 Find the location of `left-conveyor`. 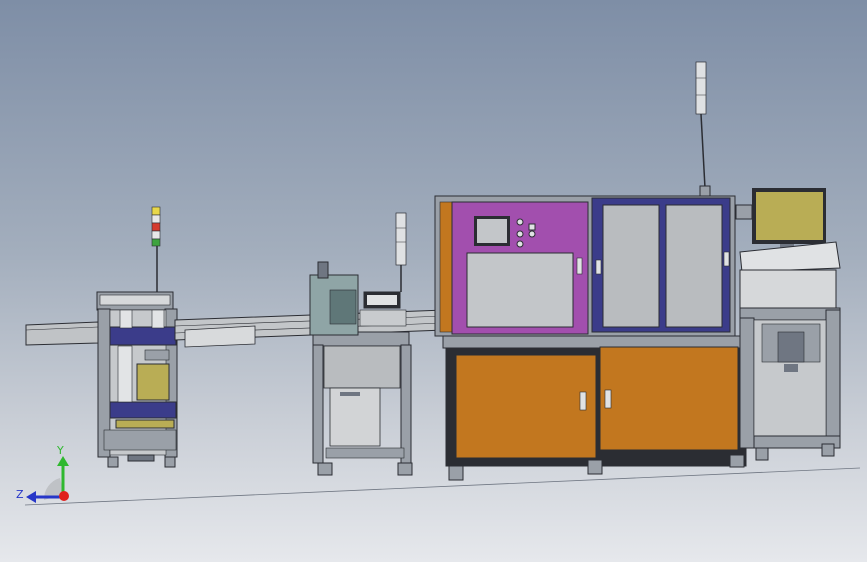

left-conveyor is located at coordinates (62, 333).